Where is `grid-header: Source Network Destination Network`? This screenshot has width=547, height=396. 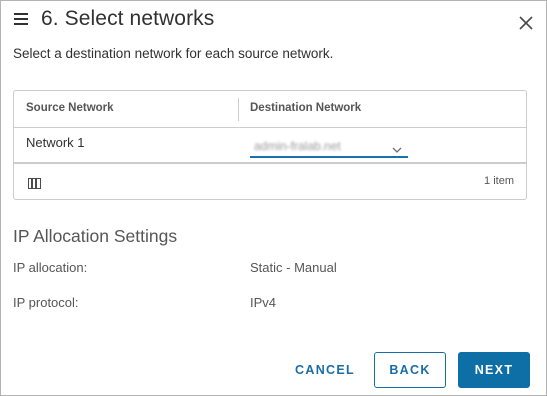
grid-header: Source Network Destination Network is located at coordinates (270, 109).